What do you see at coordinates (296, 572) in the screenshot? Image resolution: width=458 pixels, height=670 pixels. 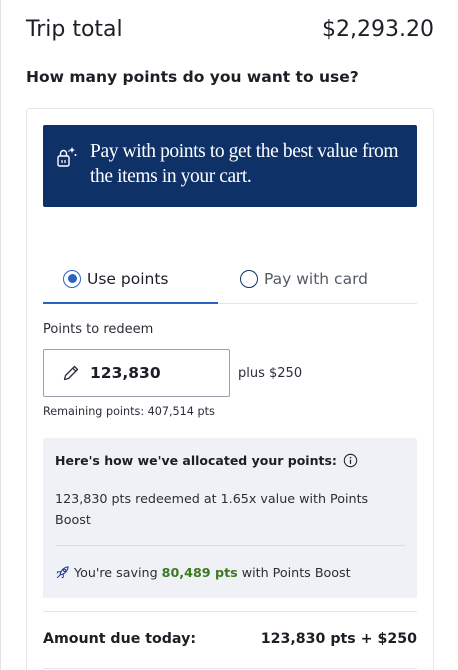 I see `saving-suffix: with Points Boost` at bounding box center [296, 572].